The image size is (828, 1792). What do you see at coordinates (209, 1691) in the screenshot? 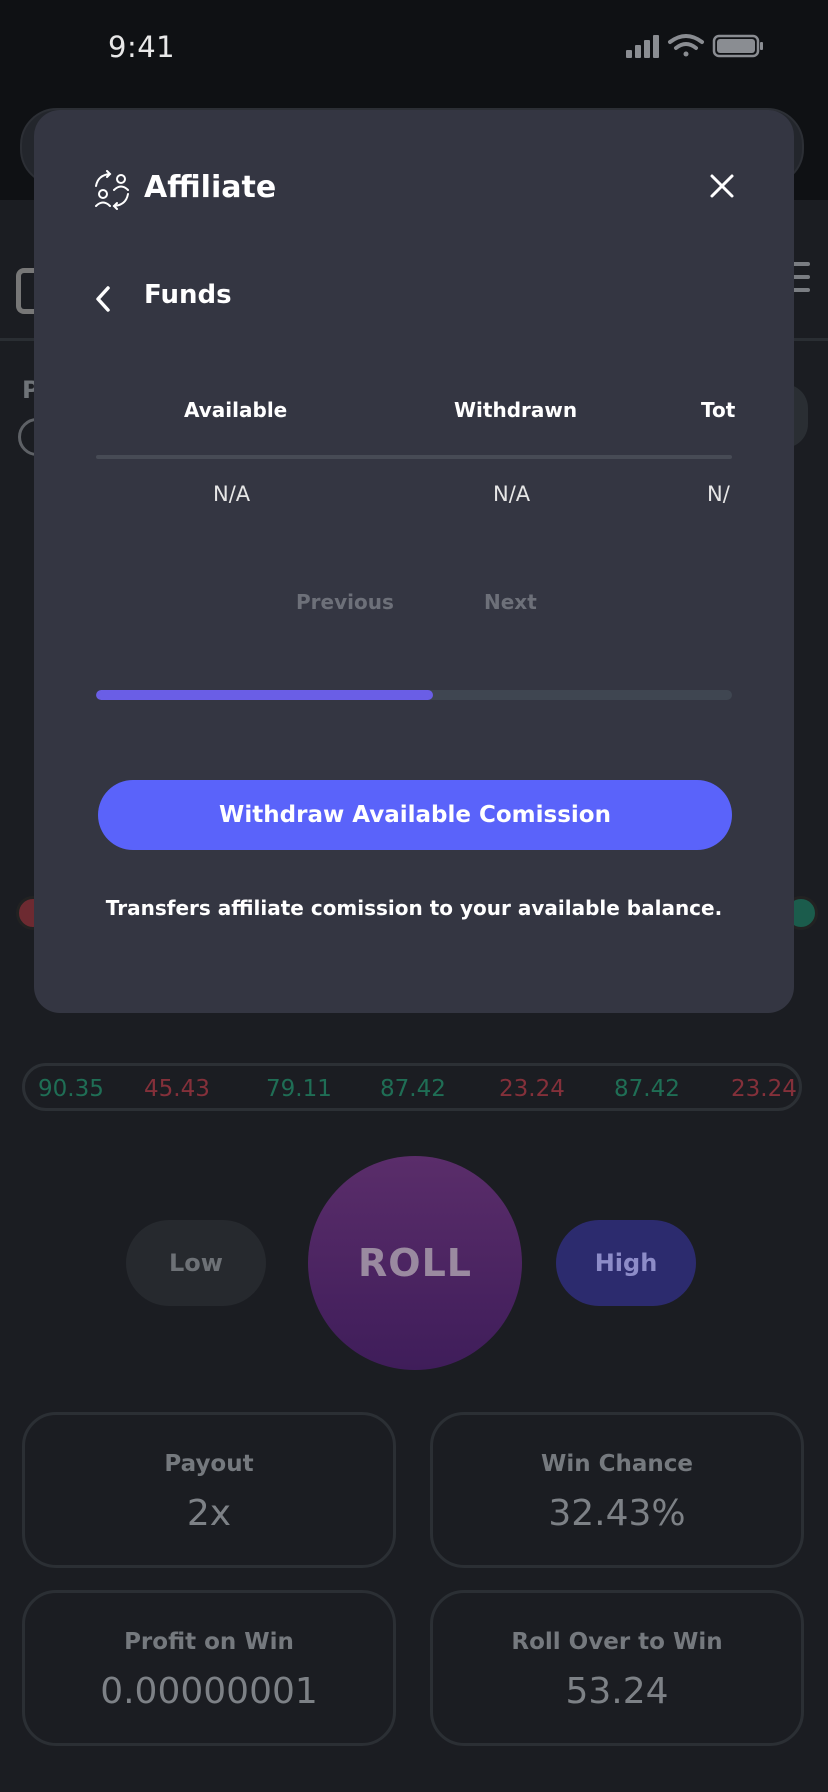
I see `profit-on-win-value: 0.00000001` at bounding box center [209, 1691].